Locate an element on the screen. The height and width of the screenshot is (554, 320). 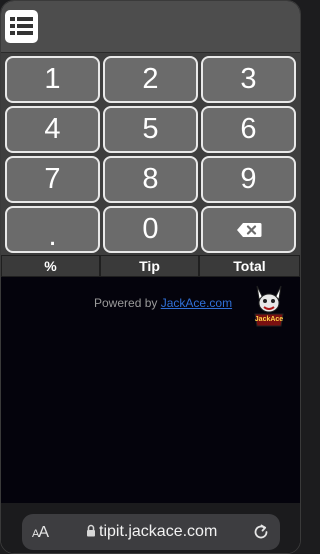
key-1: 1 is located at coordinates (52, 79).